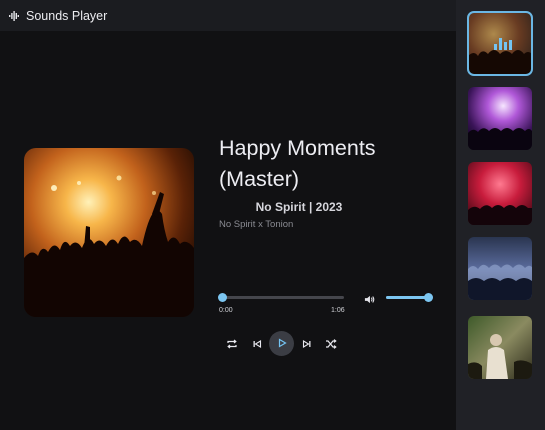 The height and width of the screenshot is (430, 545). What do you see at coordinates (222, 297) in the screenshot?
I see `progress-handle` at bounding box center [222, 297].